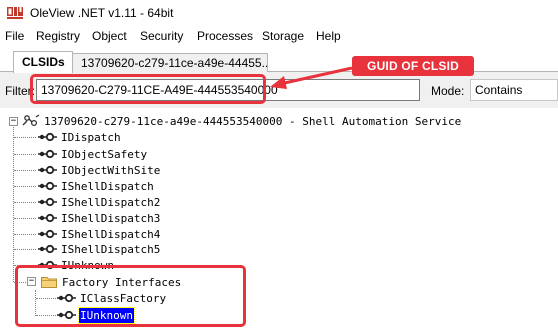 The height and width of the screenshot is (333, 558). Describe the element at coordinates (111, 249) in the screenshot. I see `interface-label: IShellDispatch5` at that location.